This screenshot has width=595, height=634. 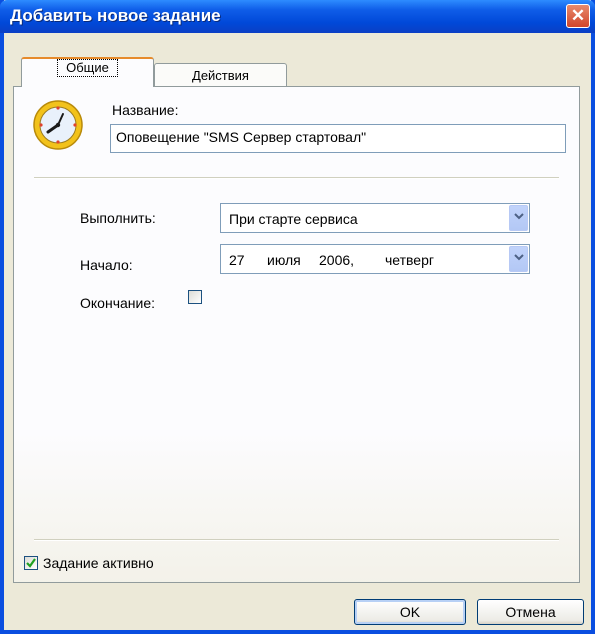 I want to click on start-weekday: четверг, so click(x=409, y=260).